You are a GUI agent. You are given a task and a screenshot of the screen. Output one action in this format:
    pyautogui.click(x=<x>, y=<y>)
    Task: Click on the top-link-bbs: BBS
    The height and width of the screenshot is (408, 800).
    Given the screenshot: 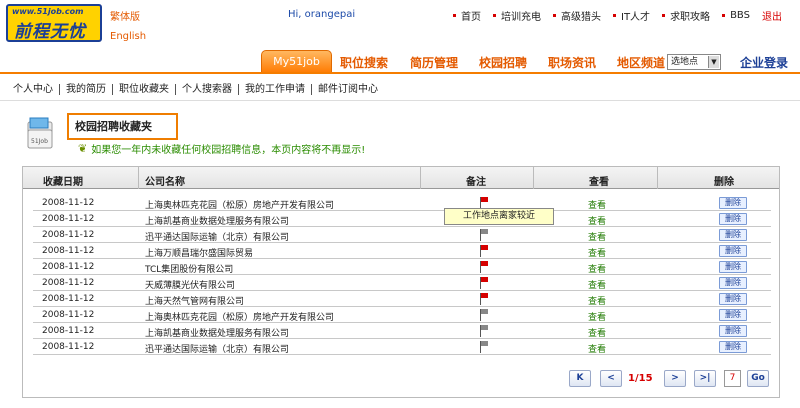 What is the action you would take?
    pyautogui.click(x=736, y=15)
    